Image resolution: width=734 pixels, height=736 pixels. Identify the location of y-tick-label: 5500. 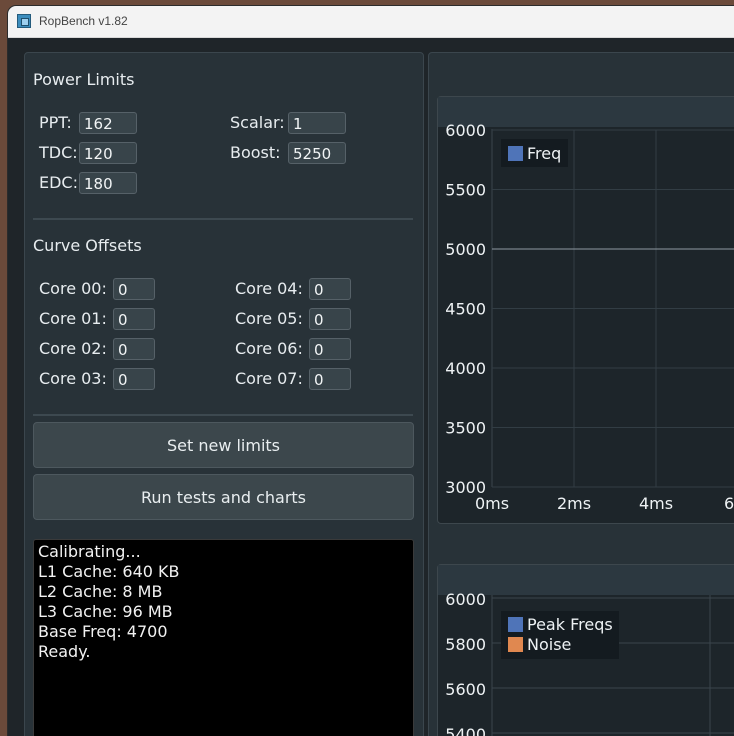
(465, 190).